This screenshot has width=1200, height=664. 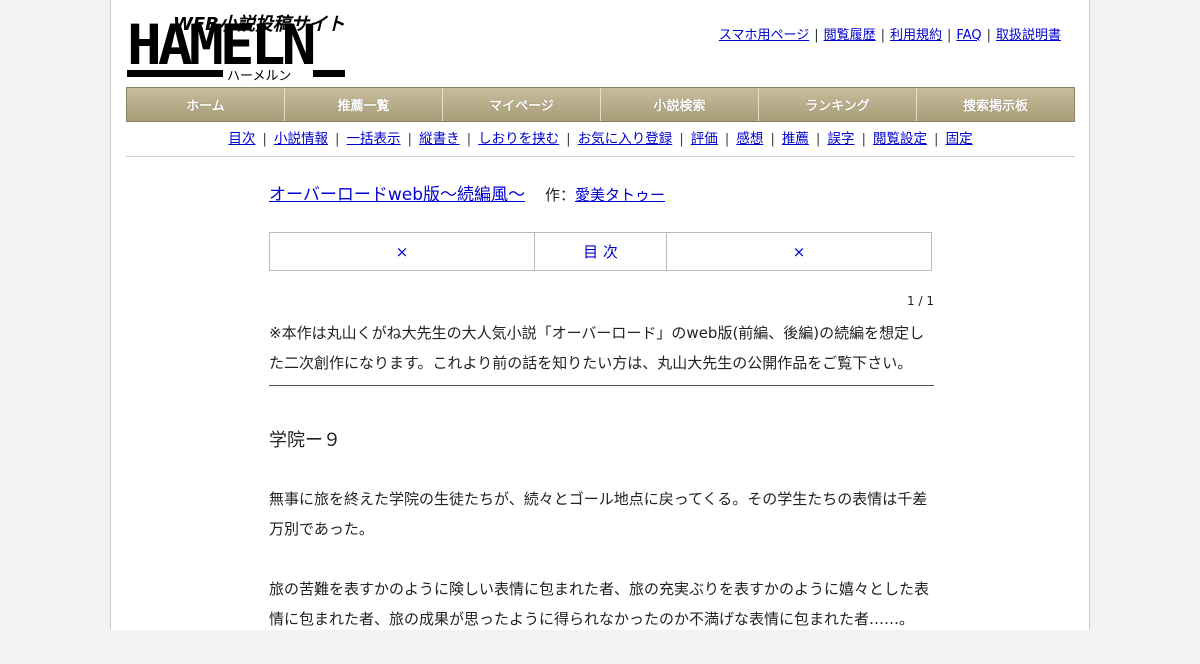 I want to click on subnav-impressions: 感想, so click(x=749, y=139).